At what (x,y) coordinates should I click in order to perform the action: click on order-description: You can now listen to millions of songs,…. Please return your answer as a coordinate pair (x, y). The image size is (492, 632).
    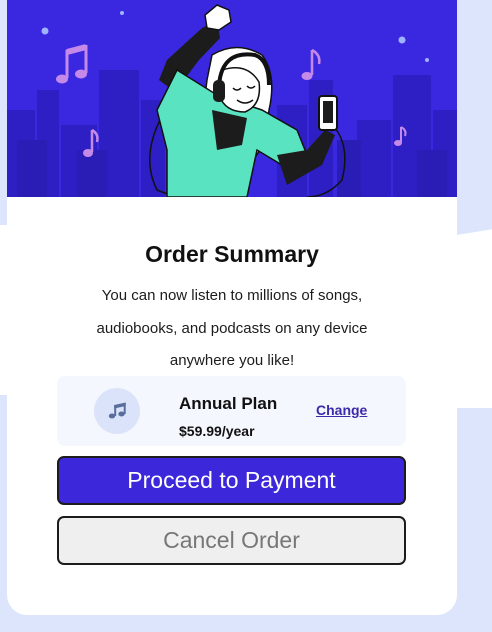
    Looking at the image, I should click on (232, 328).